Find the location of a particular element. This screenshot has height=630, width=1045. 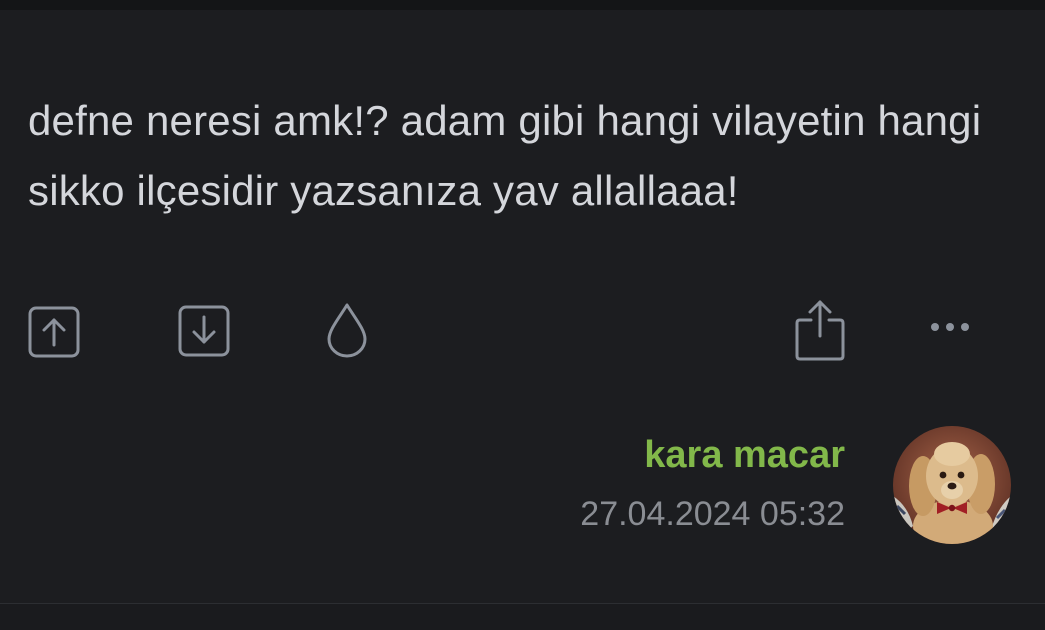

drop-button is located at coordinates (347, 330).